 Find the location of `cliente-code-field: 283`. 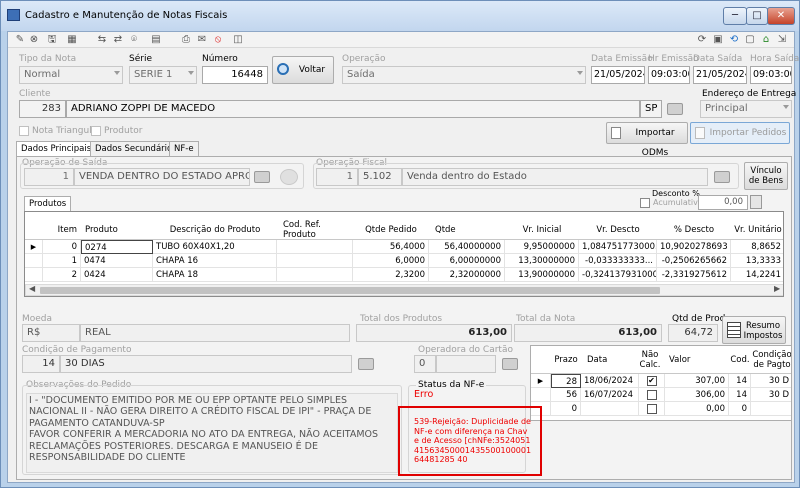

cliente-code-field: 283 is located at coordinates (42, 109).